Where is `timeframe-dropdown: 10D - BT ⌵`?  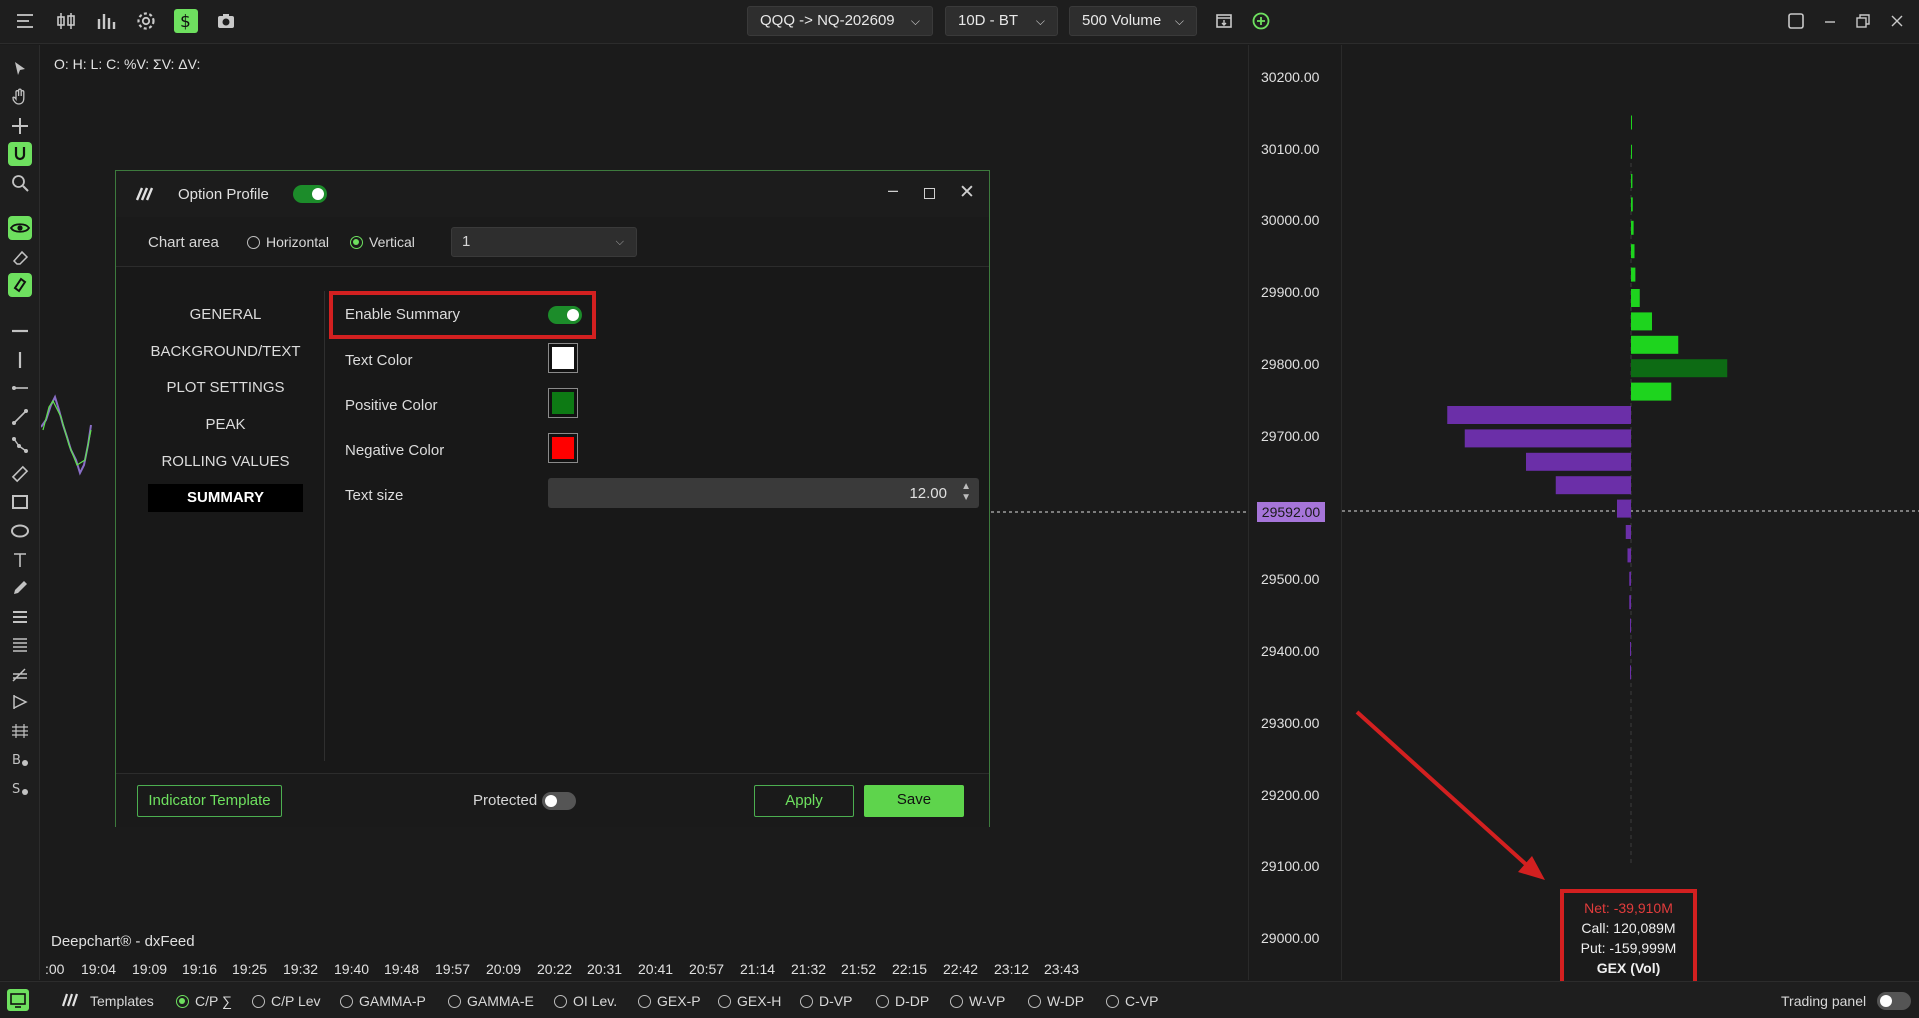
timeframe-dropdown: 10D - BT ⌵ is located at coordinates (1001, 21).